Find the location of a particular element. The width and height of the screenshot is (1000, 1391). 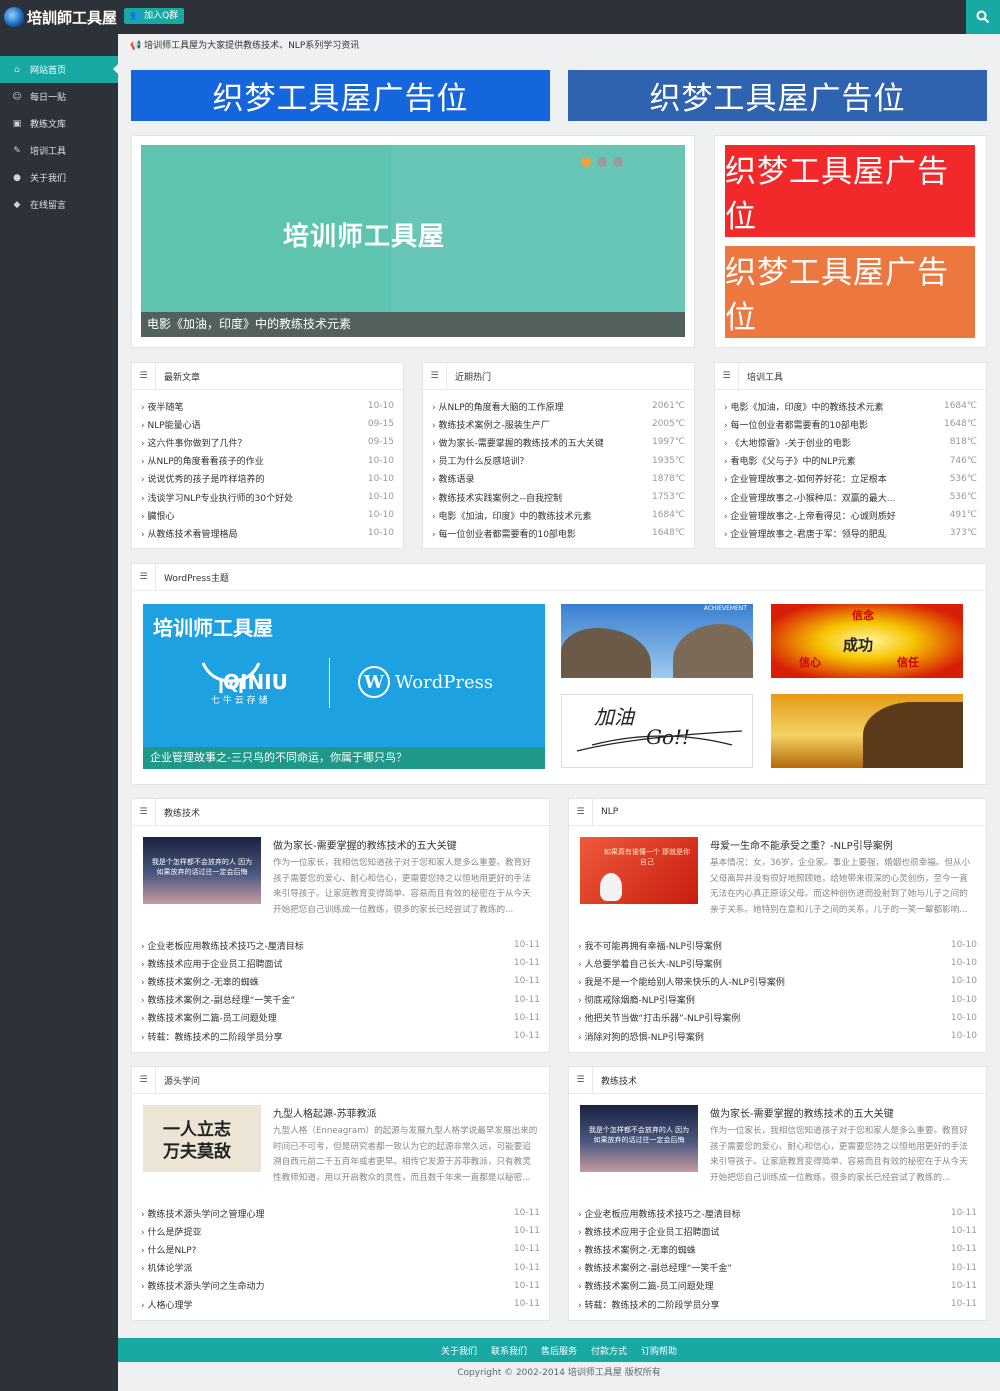

gallery-thumb-achievement: ACHIEVEMENT is located at coordinates (657, 641).